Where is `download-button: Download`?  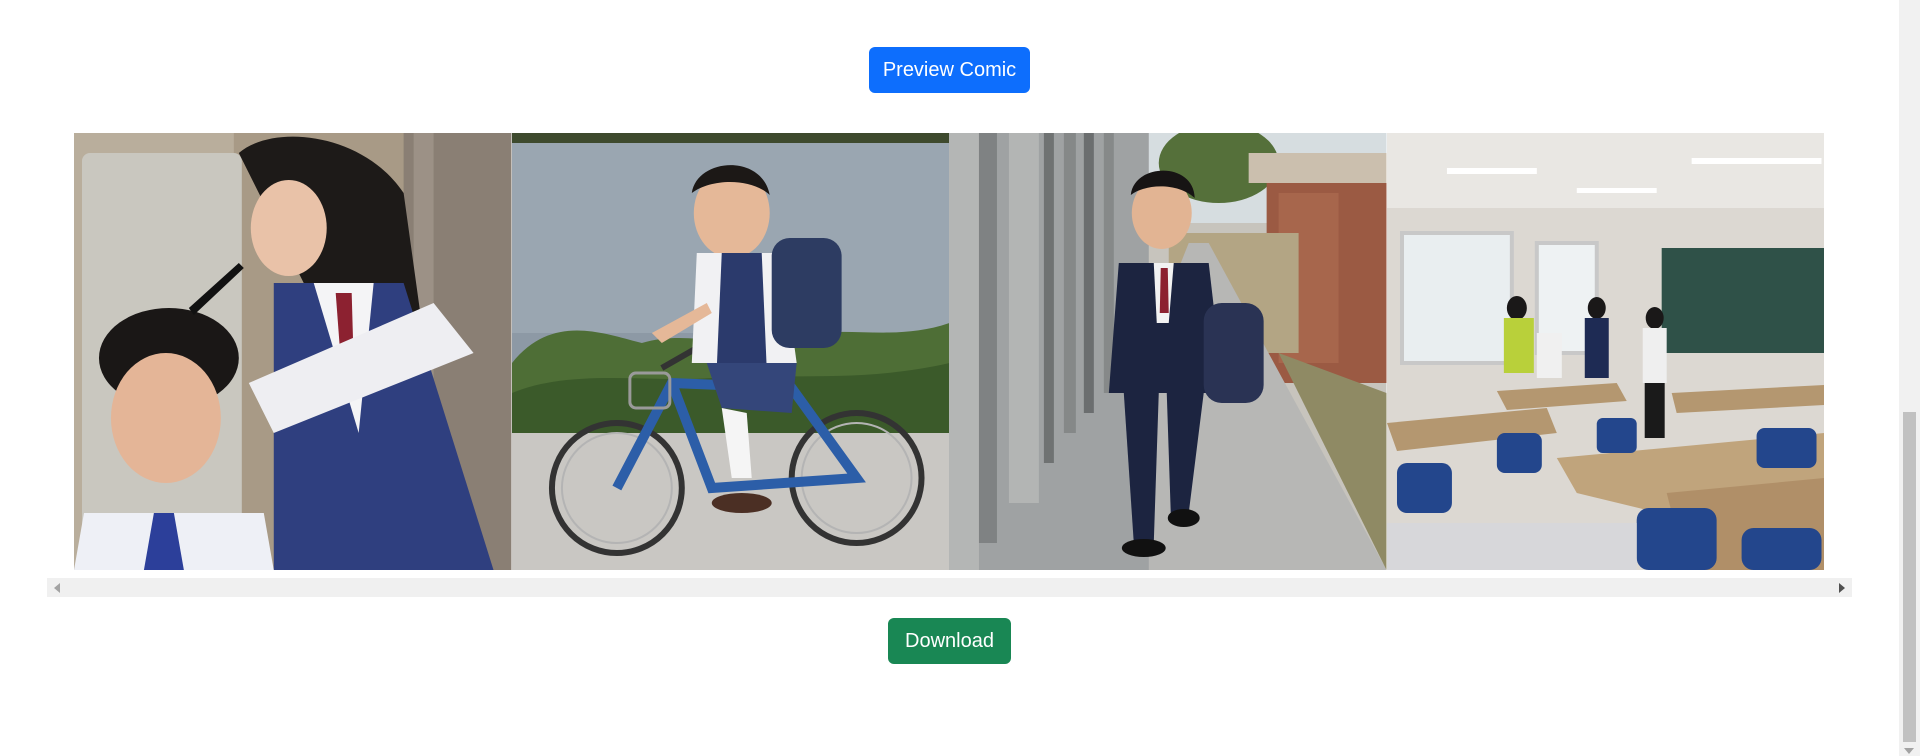 download-button: Download is located at coordinates (949, 641).